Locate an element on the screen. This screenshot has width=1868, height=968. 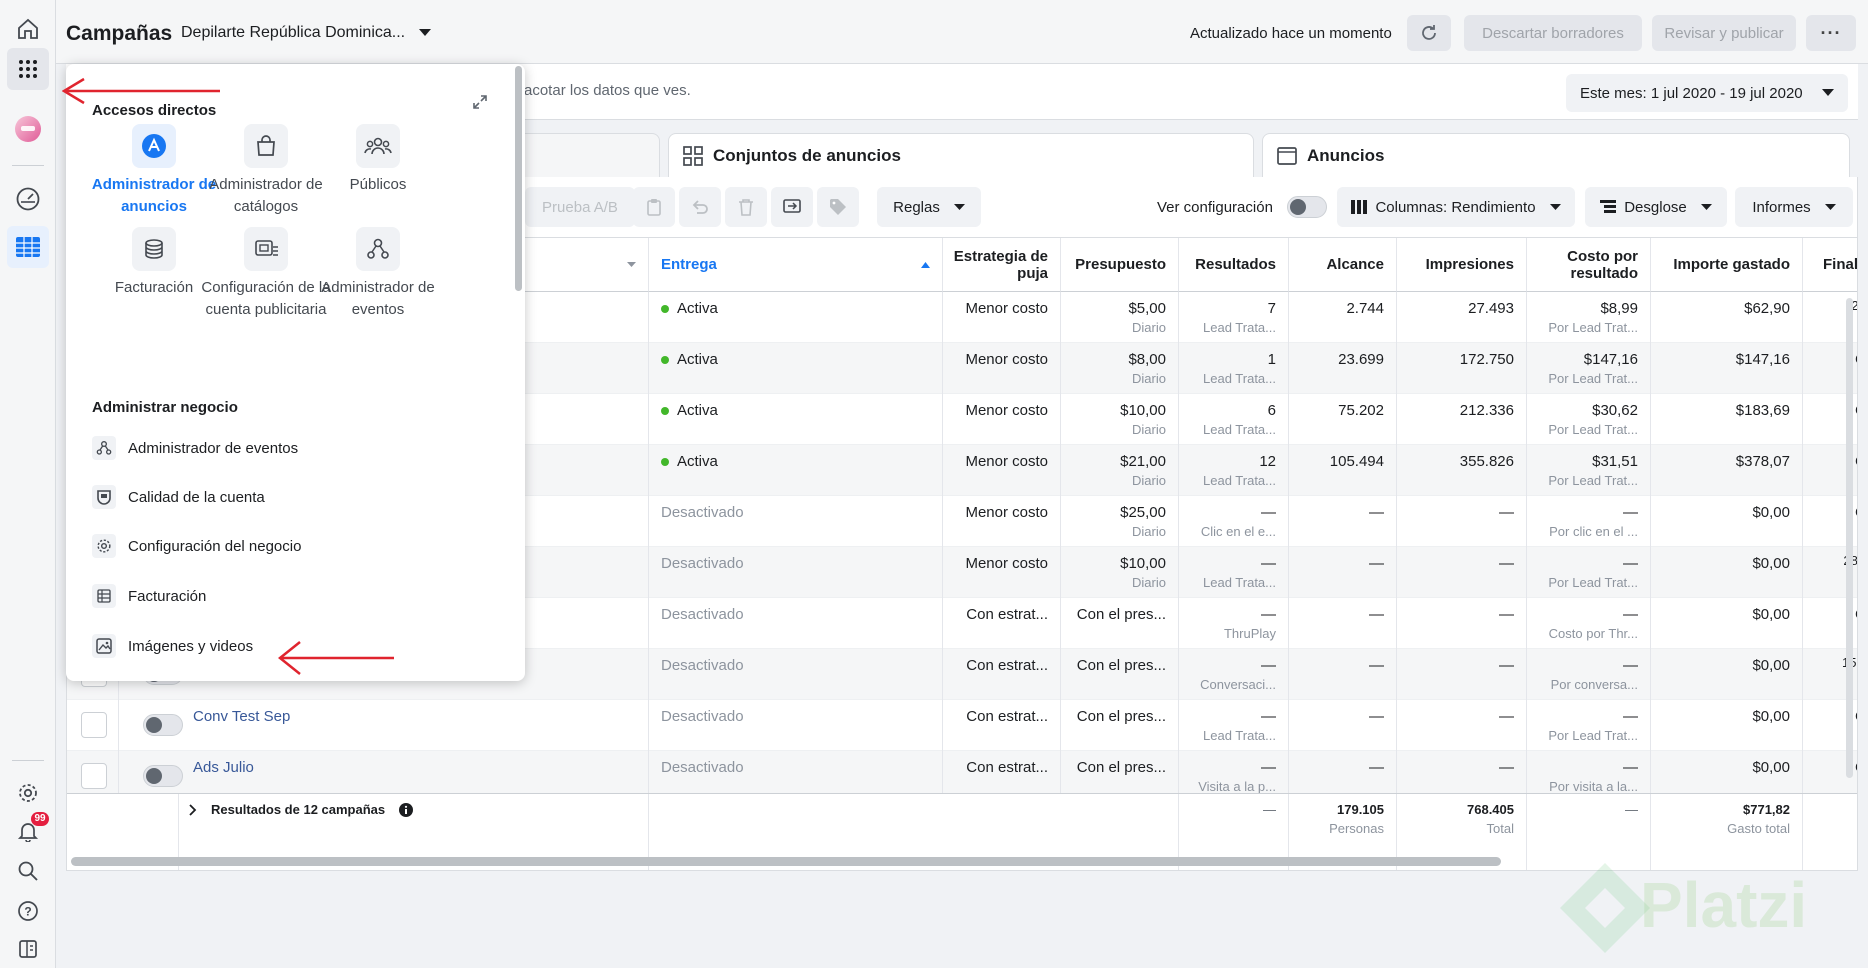
expand-icon is located at coordinates (480, 102).